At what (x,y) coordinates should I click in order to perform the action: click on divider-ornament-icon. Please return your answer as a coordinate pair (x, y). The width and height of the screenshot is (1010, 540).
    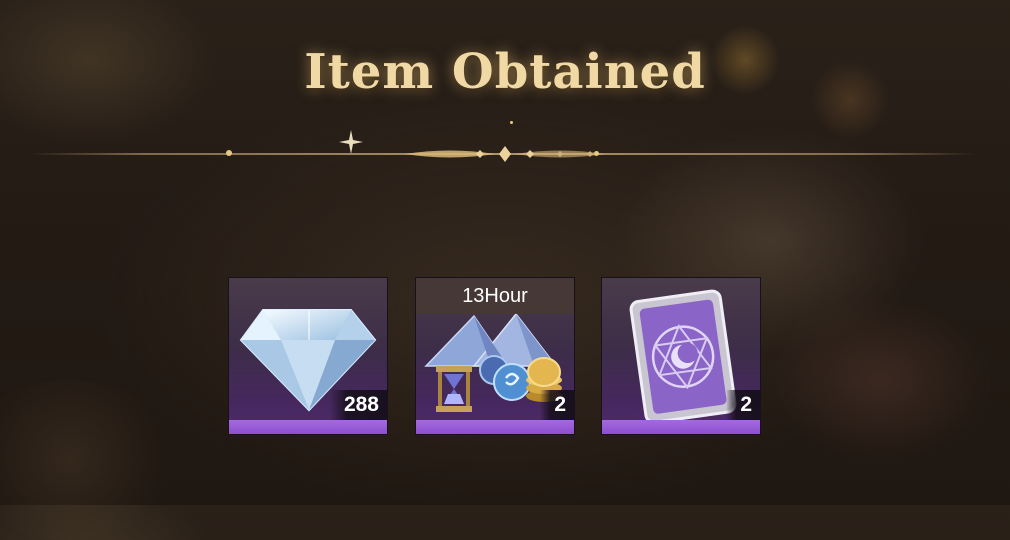
    Looking at the image, I should click on (505, 154).